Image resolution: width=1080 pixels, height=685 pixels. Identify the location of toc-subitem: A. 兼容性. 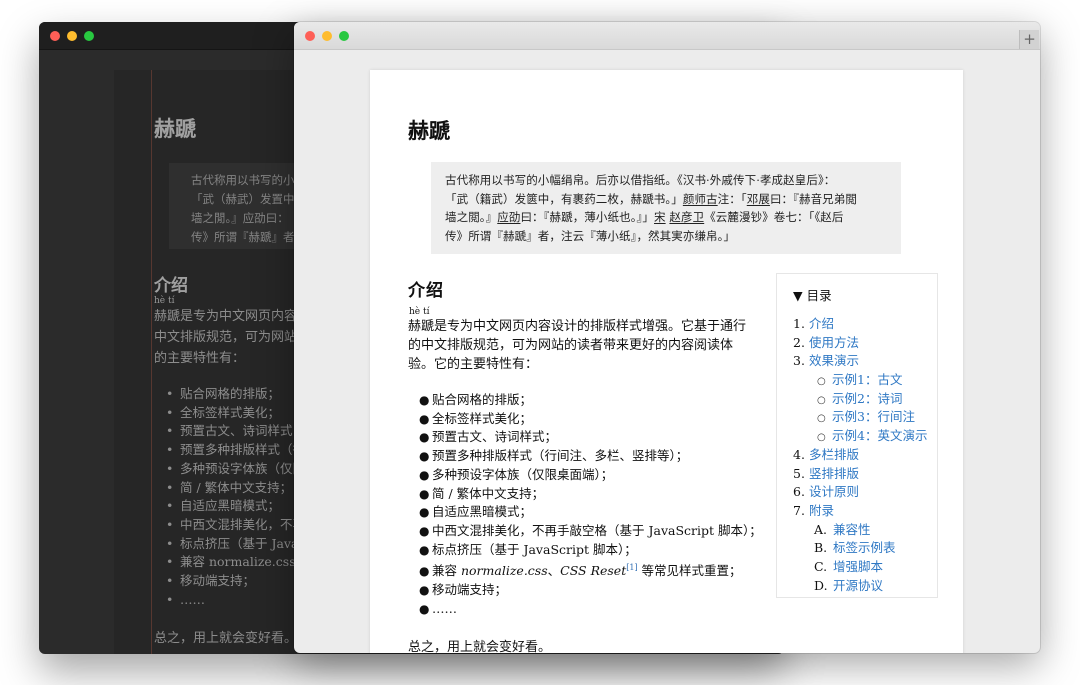
(865, 530).